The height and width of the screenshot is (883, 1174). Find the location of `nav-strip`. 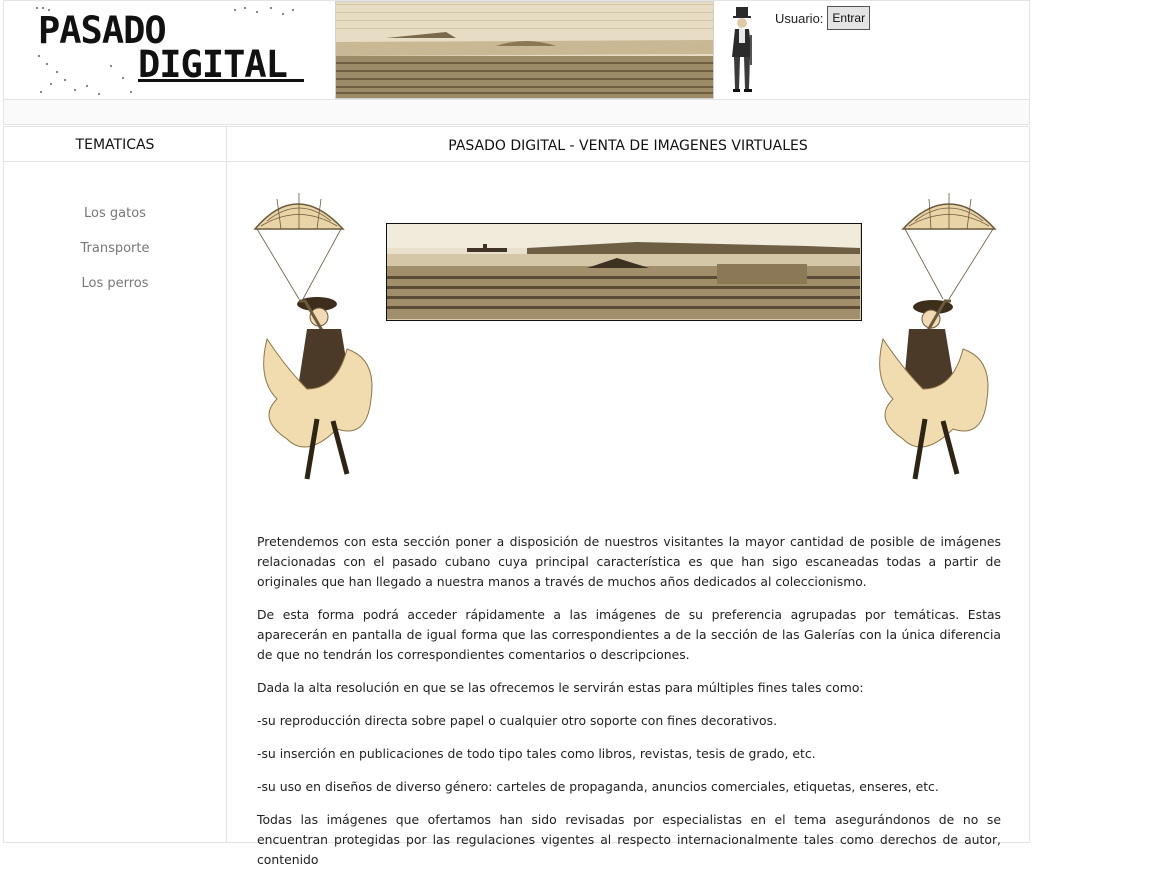

nav-strip is located at coordinates (516, 112).